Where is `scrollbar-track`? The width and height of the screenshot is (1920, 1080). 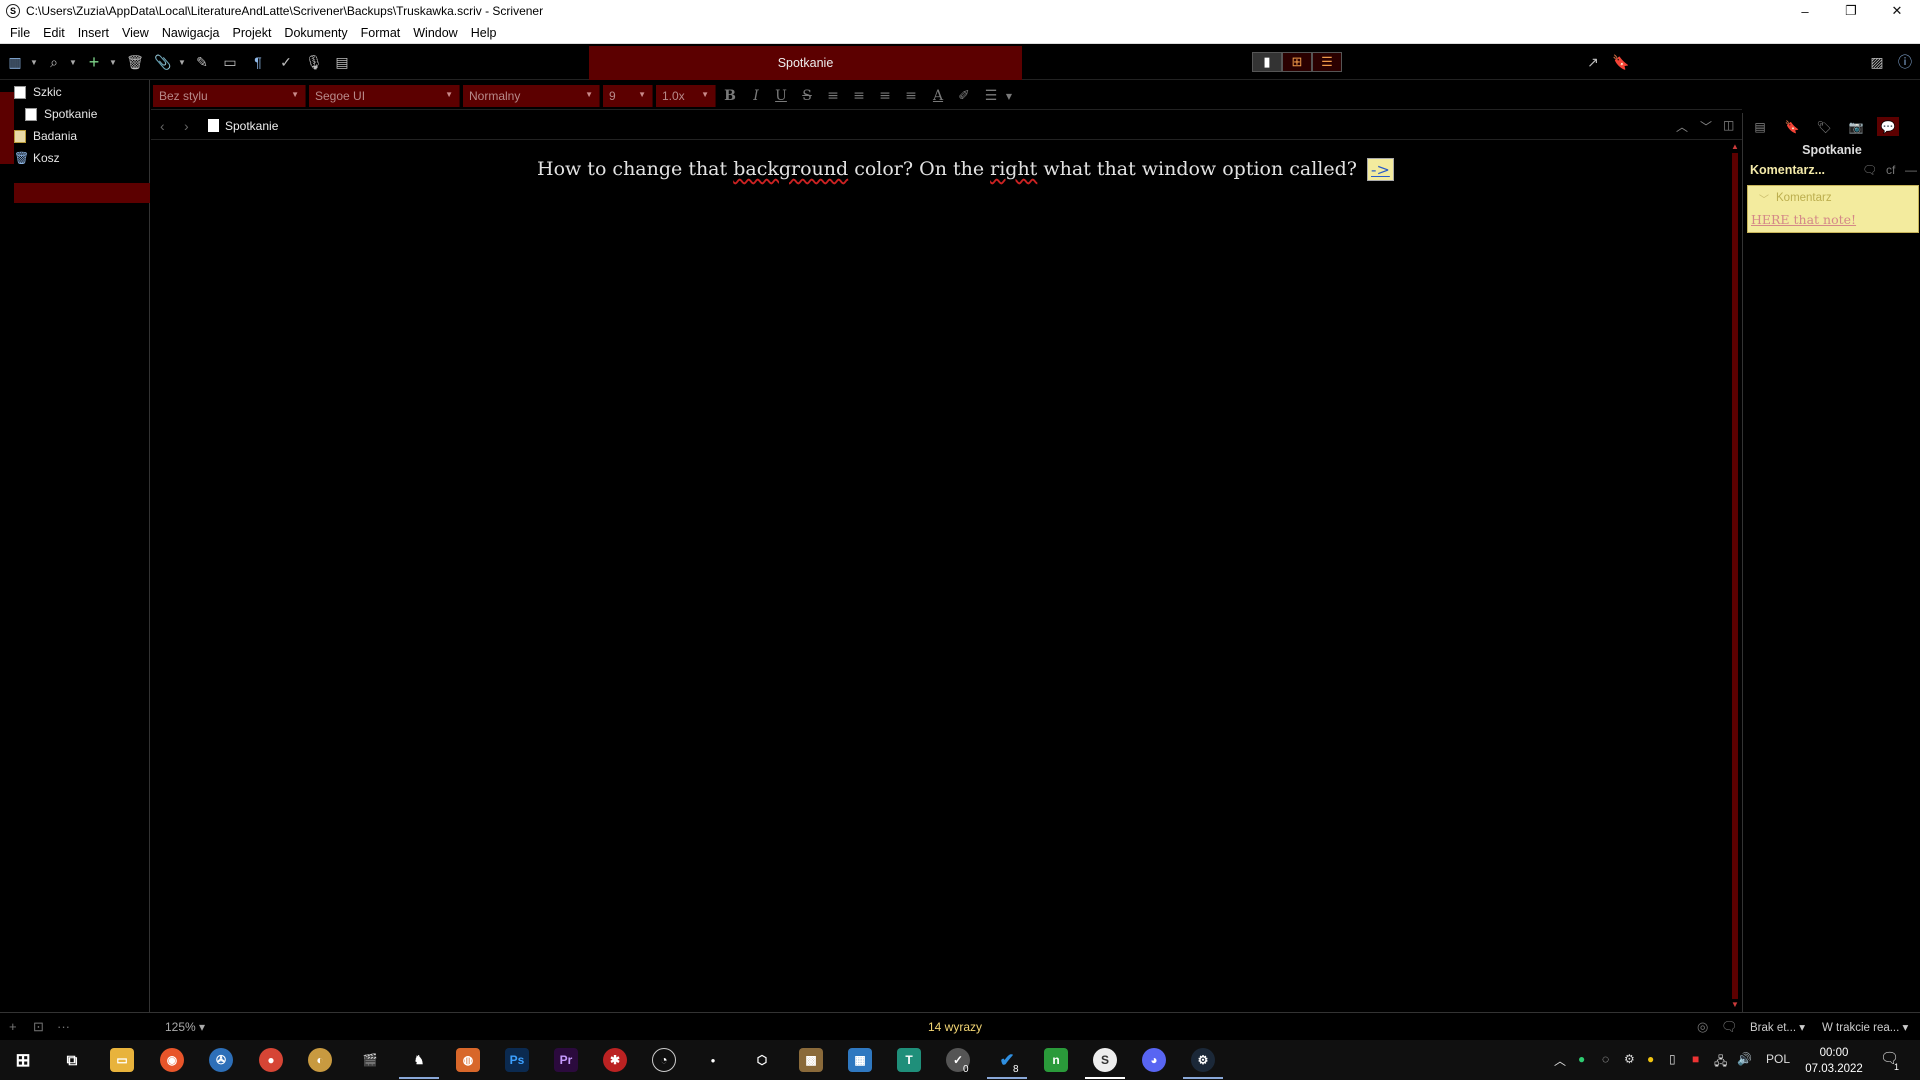 scrollbar-track is located at coordinates (1735, 576).